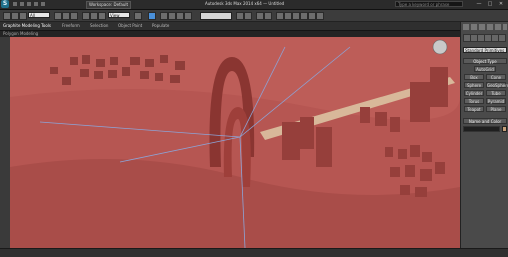  I want to click on pyramid-button: Pyramid, so click(496, 101).